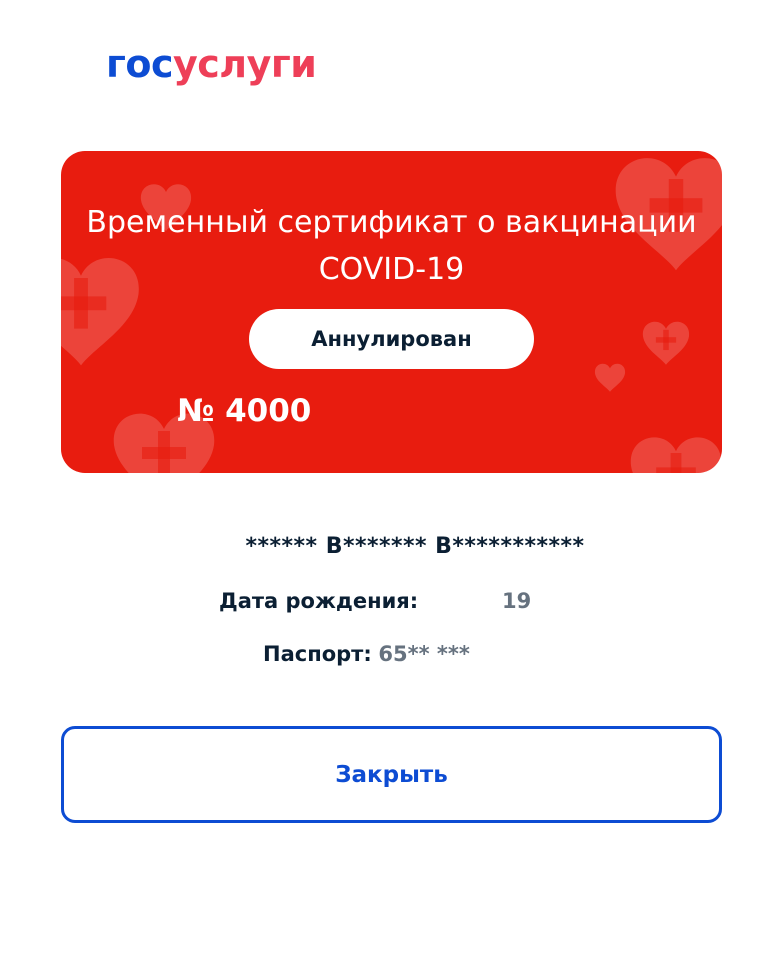 Image resolution: width=760 pixels, height=961 pixels. I want to click on certificate-status-badge: Аннулирован, so click(391, 339).